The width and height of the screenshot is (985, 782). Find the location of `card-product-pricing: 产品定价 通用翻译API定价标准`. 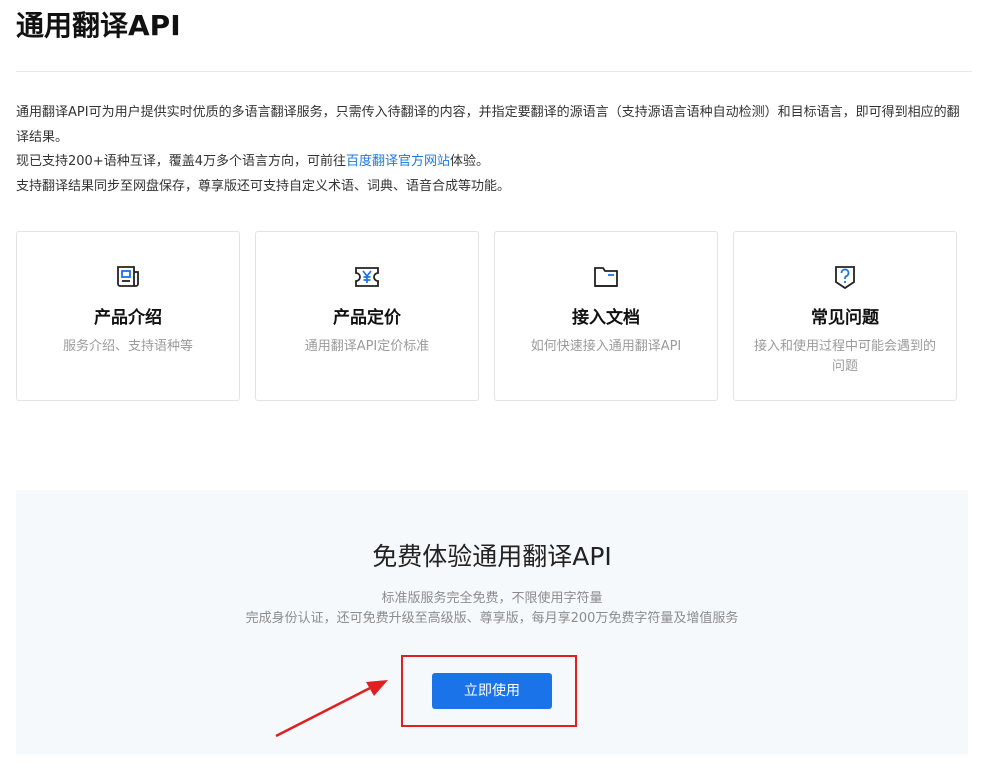

card-product-pricing: 产品定价 通用翻译API定价标准 is located at coordinates (367, 316).